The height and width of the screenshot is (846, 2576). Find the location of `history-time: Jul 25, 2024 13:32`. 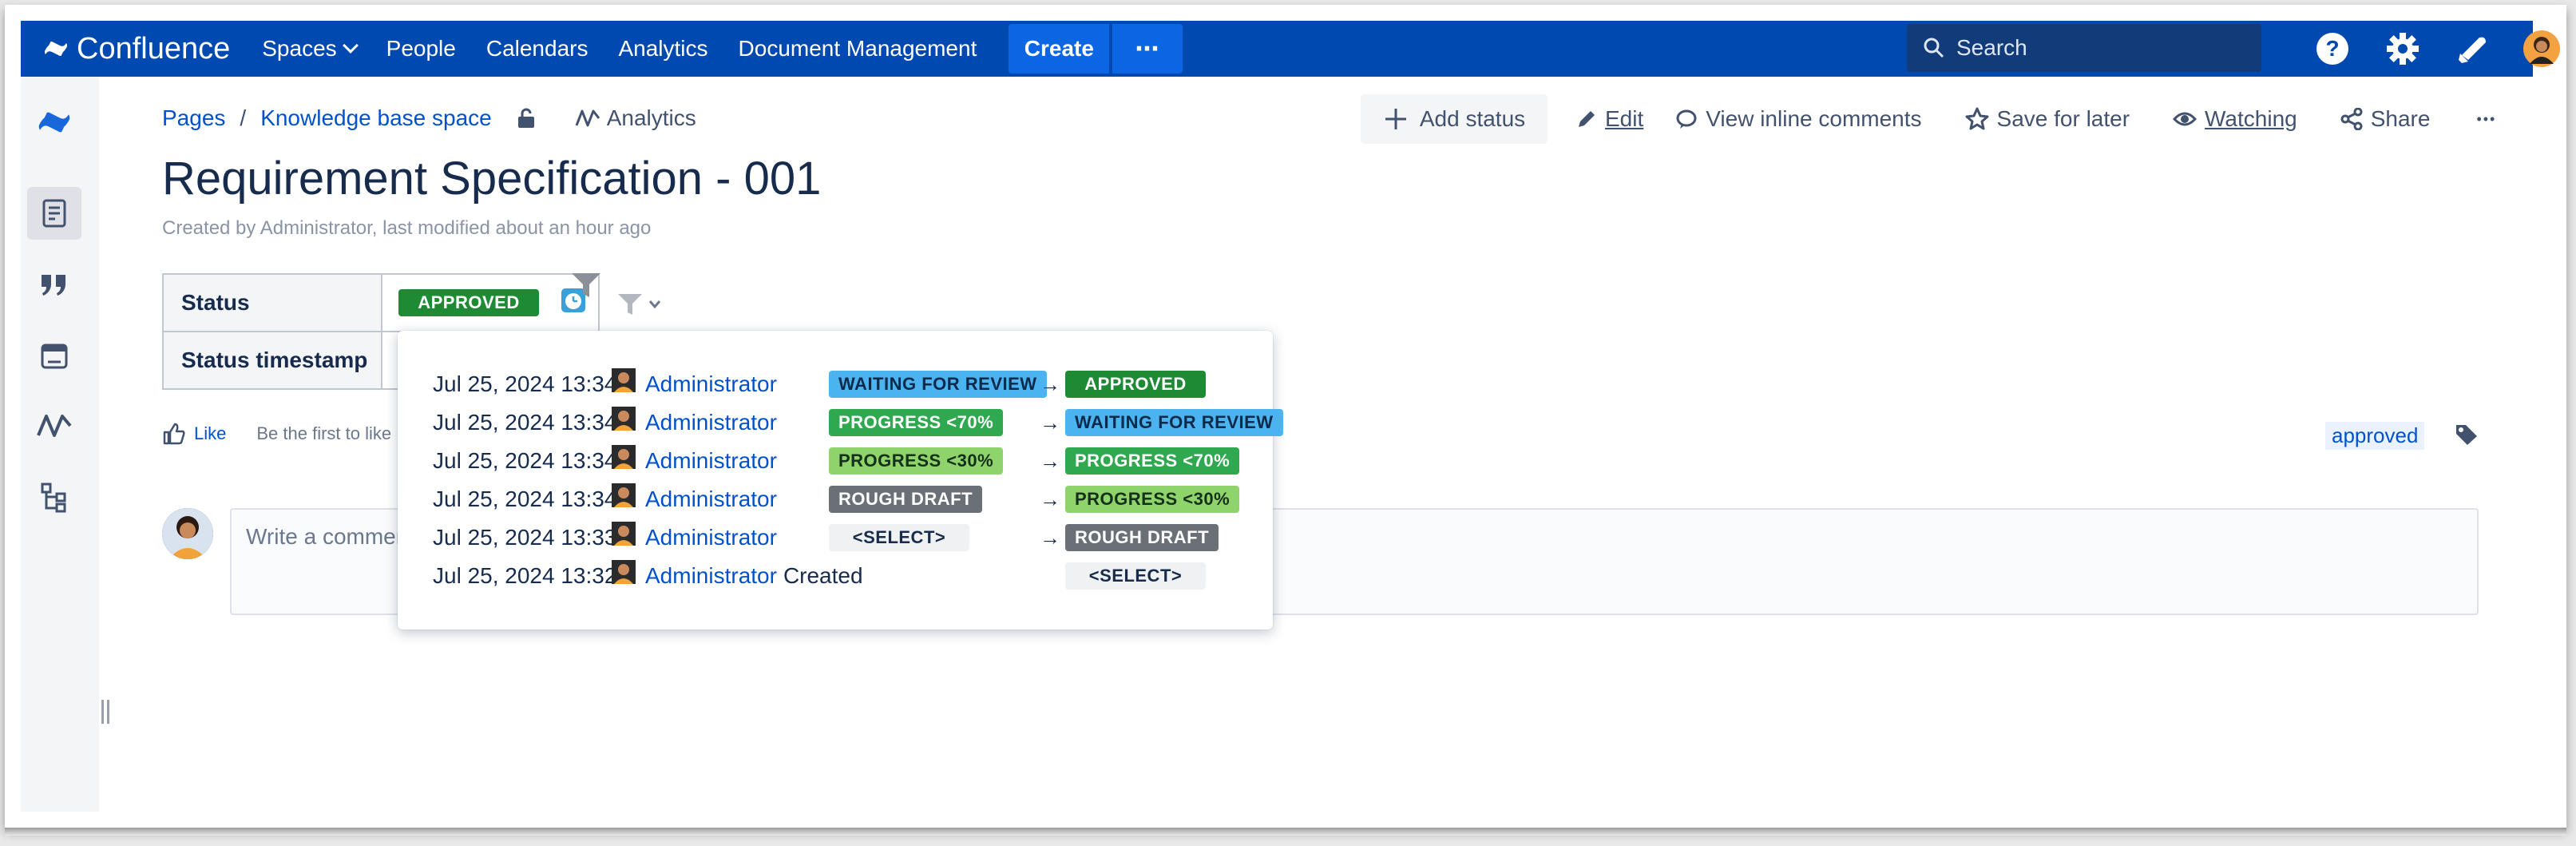

history-time: Jul 25, 2024 13:32 is located at coordinates (525, 575).